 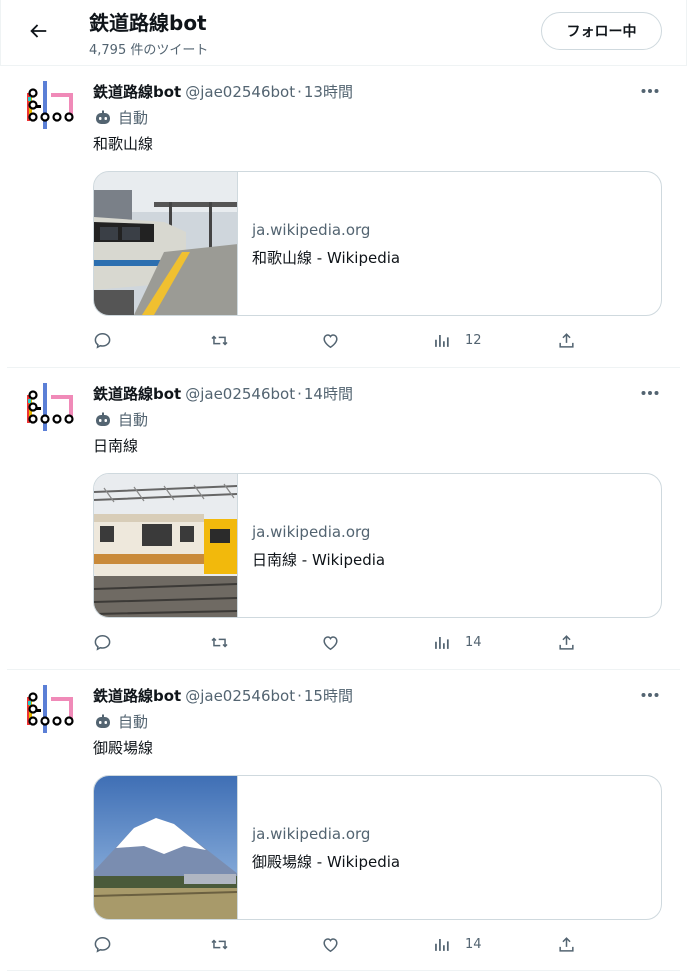 I want to click on view-count: 12, so click(x=473, y=340).